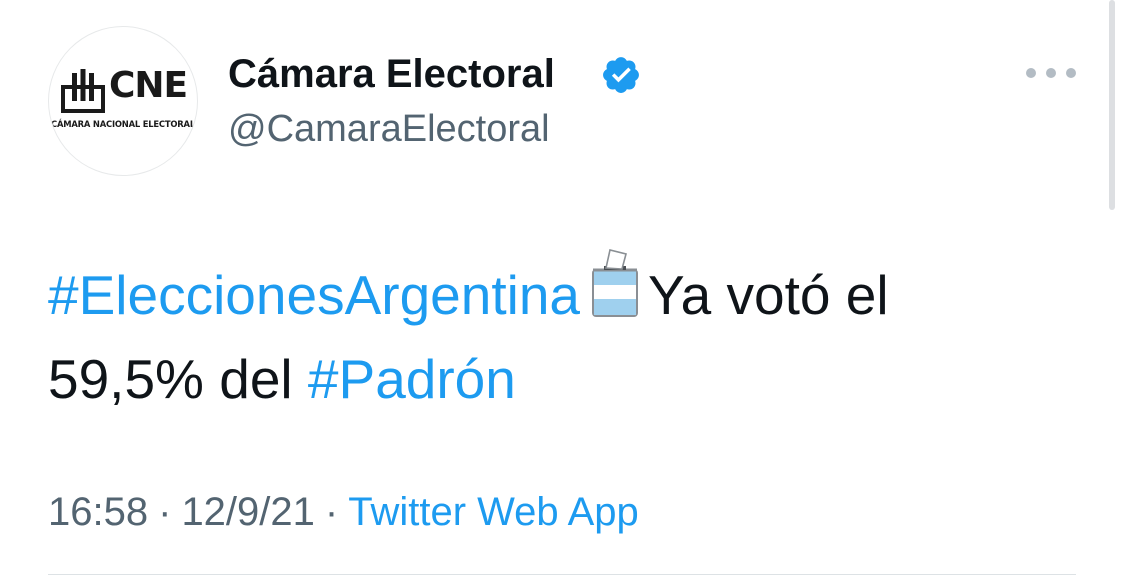 The width and height of the screenshot is (1125, 587). Describe the element at coordinates (343, 512) in the screenshot. I see `tweet-meta: 16:58 · 12/9/21 · Twitter Web App` at that location.